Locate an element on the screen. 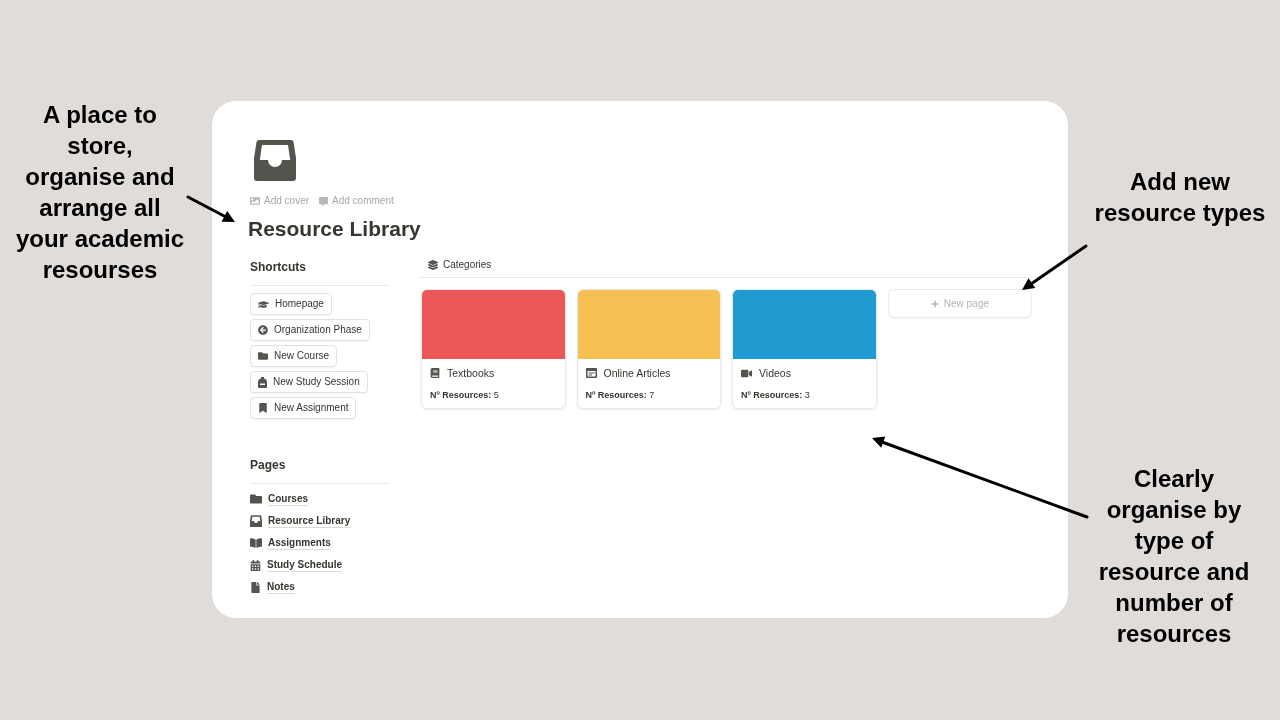  category-card: Textbooks Nº Resources: 5 is located at coordinates (493, 349).